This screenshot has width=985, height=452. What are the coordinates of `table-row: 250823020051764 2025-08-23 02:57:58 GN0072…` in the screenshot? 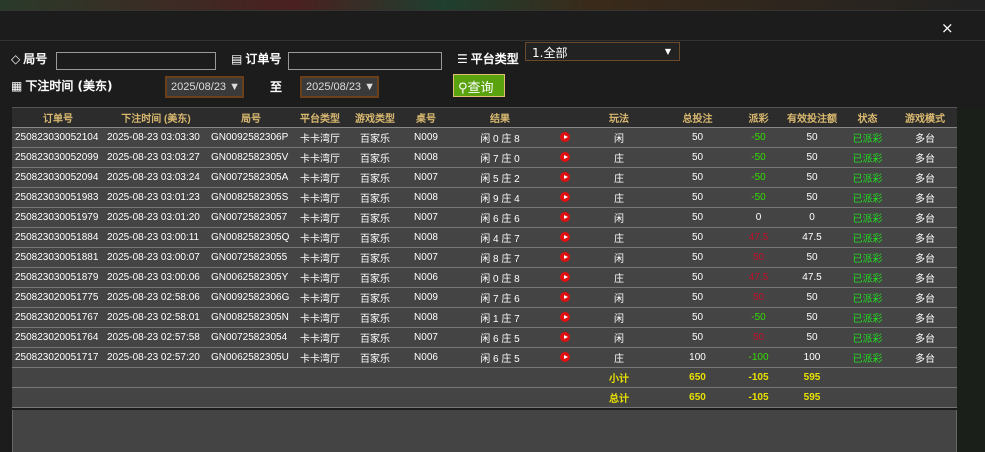 It's located at (484, 337).